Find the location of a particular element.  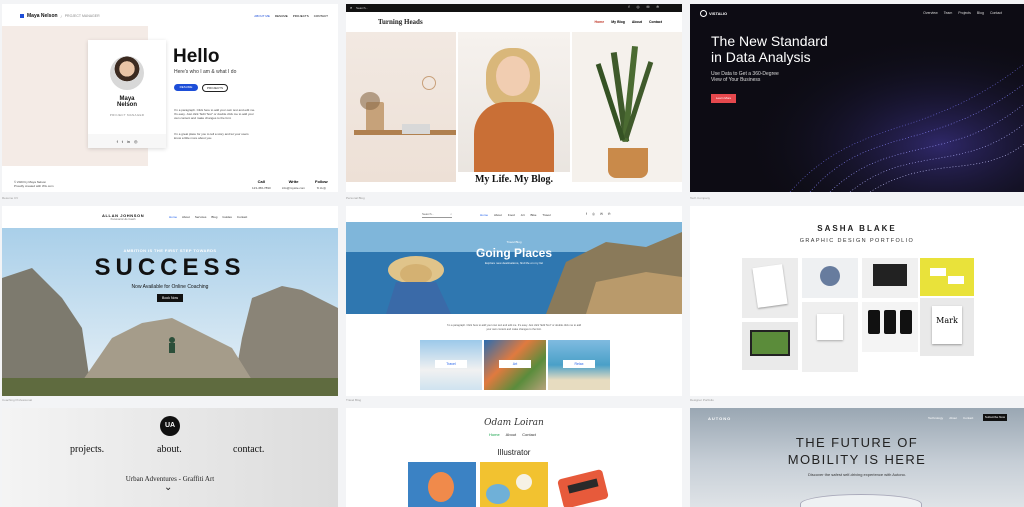

twitter-icon: t is located at coordinates (122, 141).